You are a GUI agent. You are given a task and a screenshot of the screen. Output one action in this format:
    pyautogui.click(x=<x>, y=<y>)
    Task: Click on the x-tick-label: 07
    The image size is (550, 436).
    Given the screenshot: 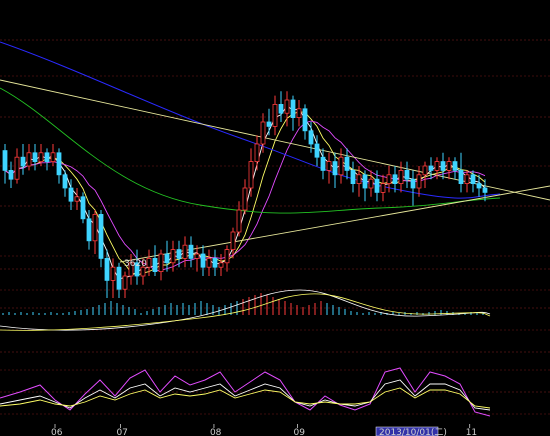 What is the action you would take?
    pyautogui.click(x=121, y=432)
    